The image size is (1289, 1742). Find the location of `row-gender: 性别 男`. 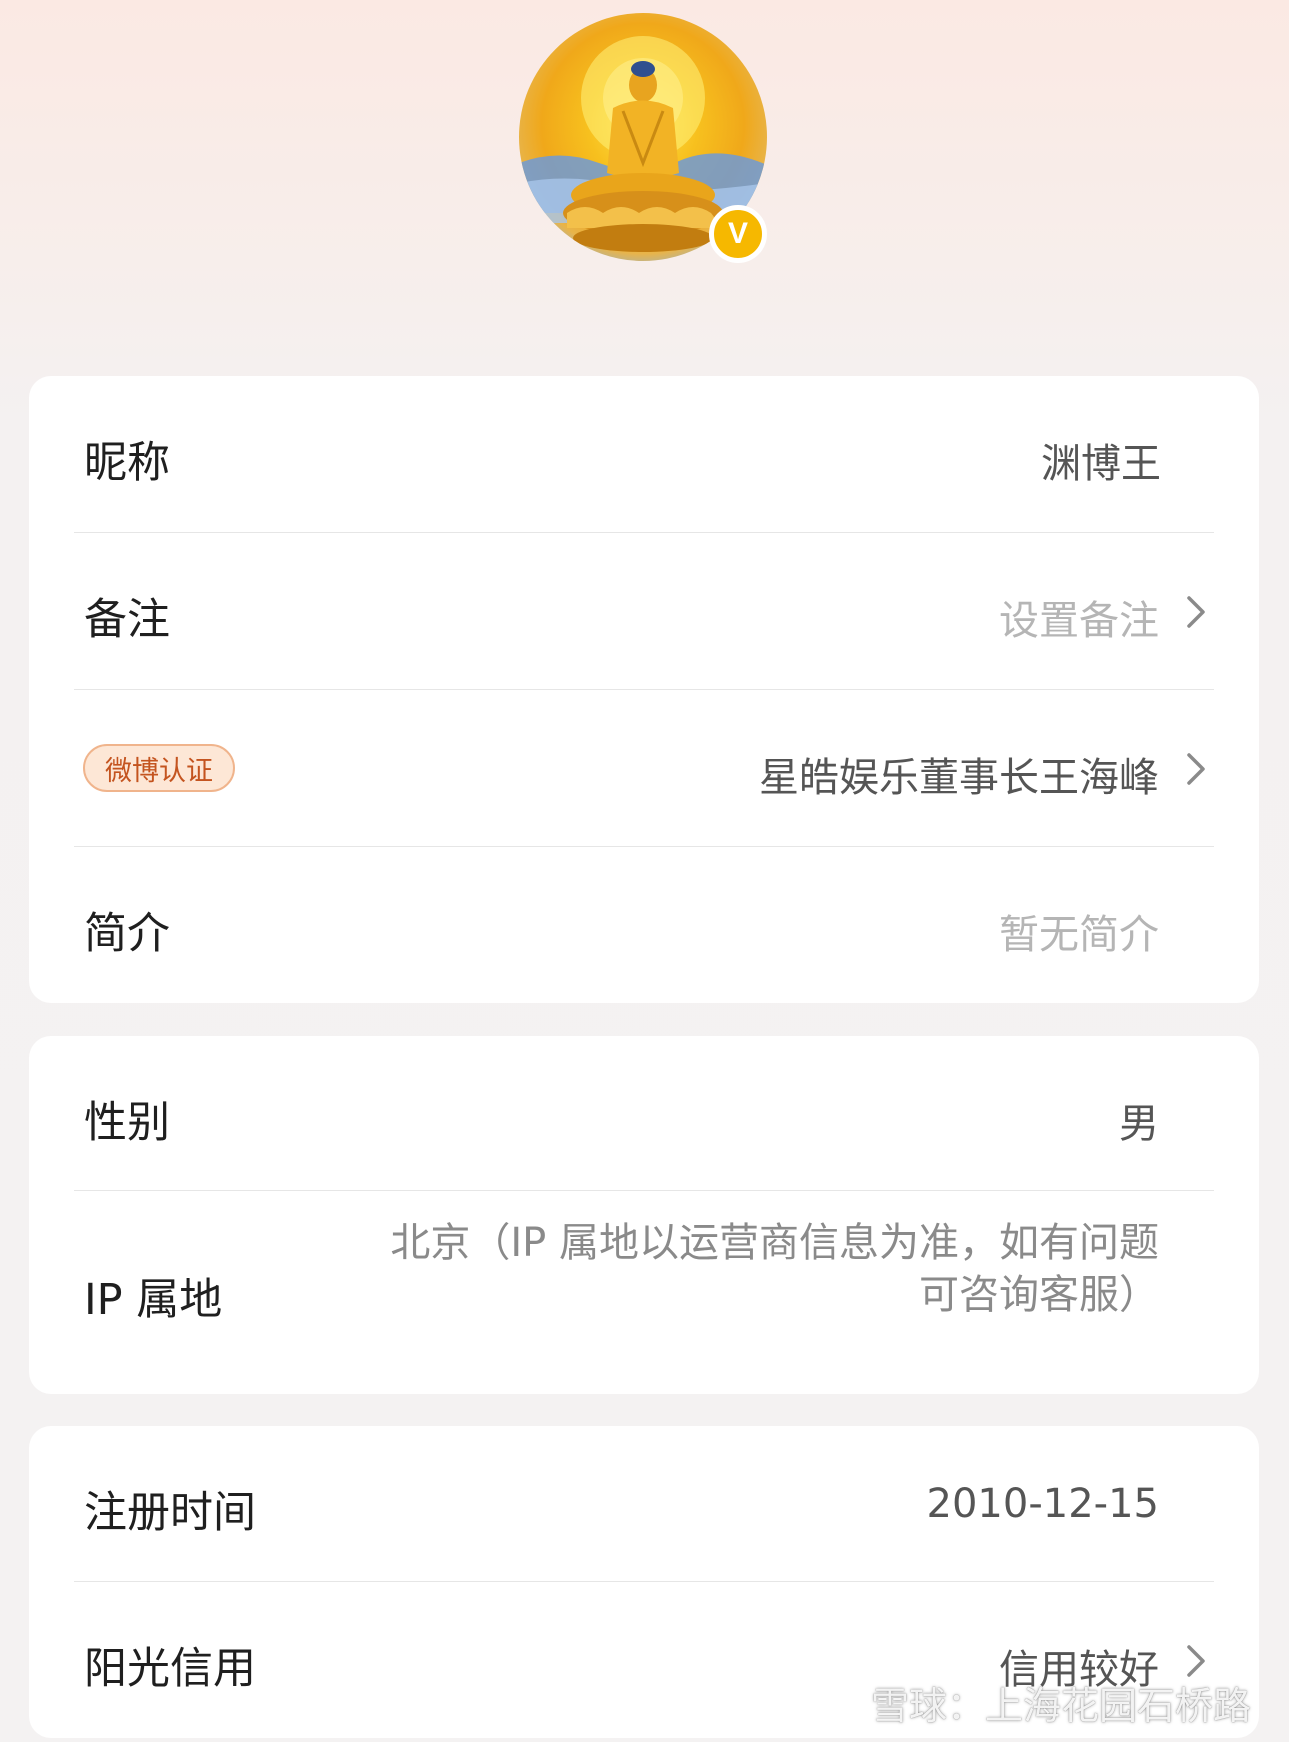

row-gender: 性别 男 is located at coordinates (644, 1113).